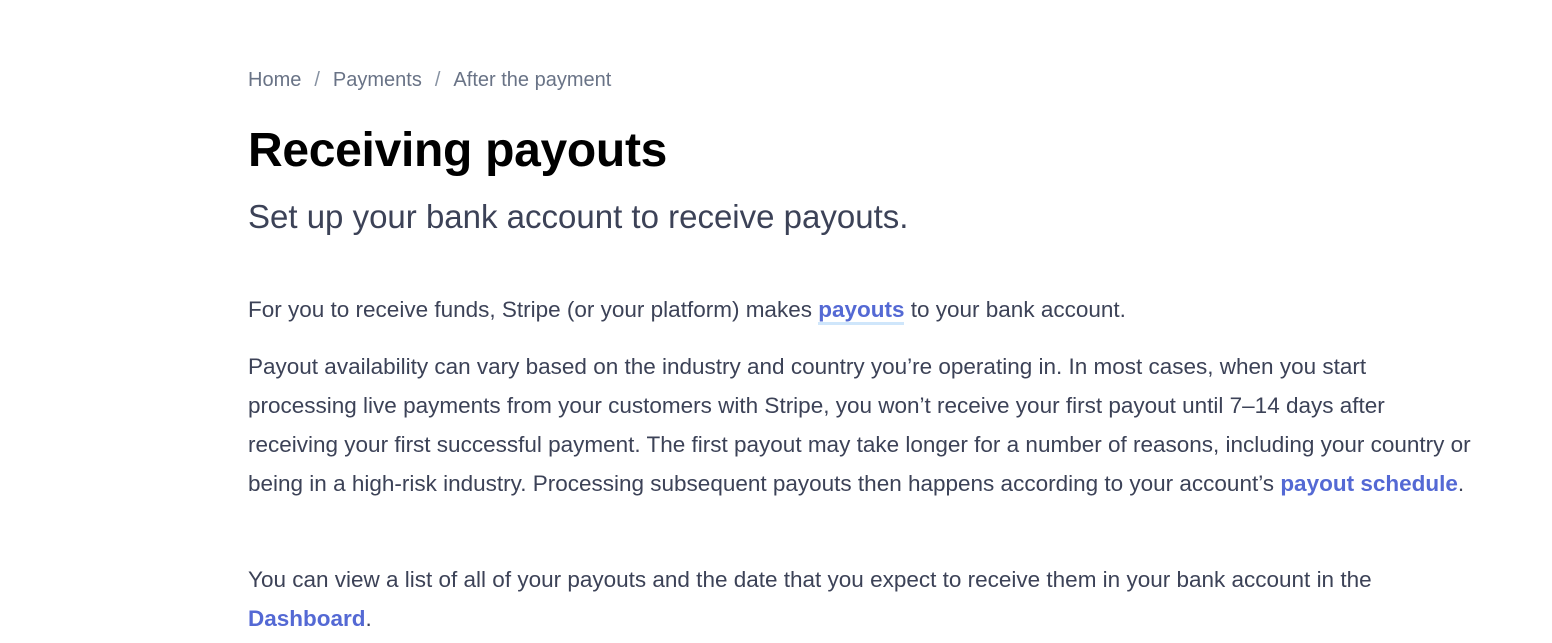 This screenshot has height=643, width=1552. What do you see at coordinates (429, 80) in the screenshot?
I see `breadcrumb: Home / Payments / After the payment` at bounding box center [429, 80].